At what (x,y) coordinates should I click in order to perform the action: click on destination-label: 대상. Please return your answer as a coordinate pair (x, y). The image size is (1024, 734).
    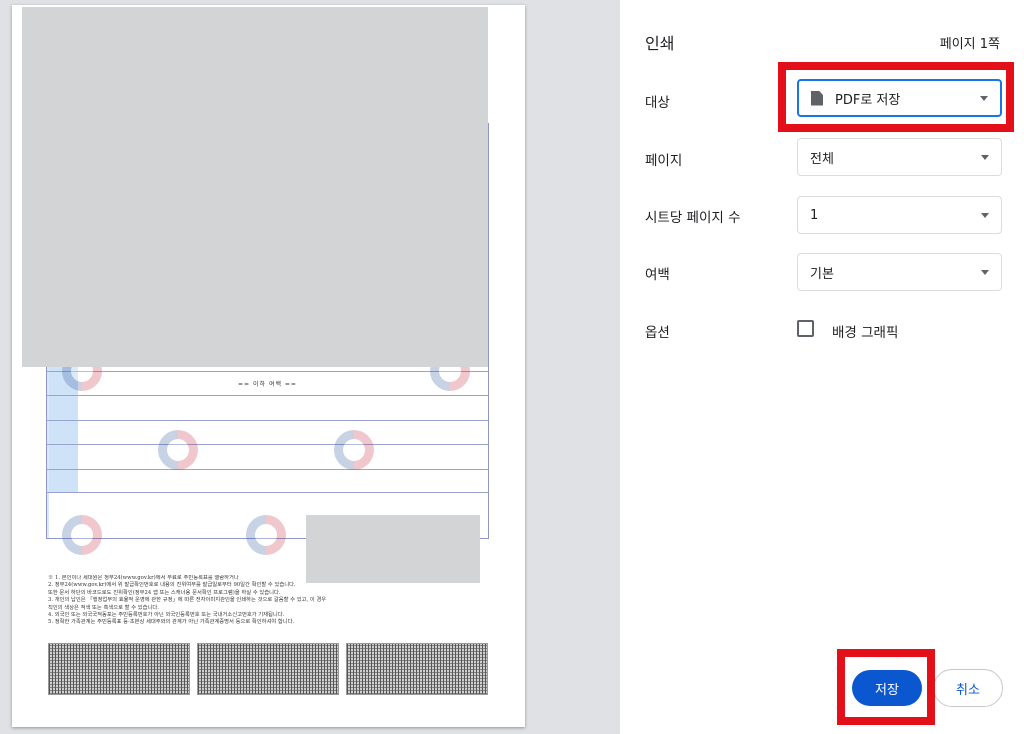
    Looking at the image, I should click on (657, 103).